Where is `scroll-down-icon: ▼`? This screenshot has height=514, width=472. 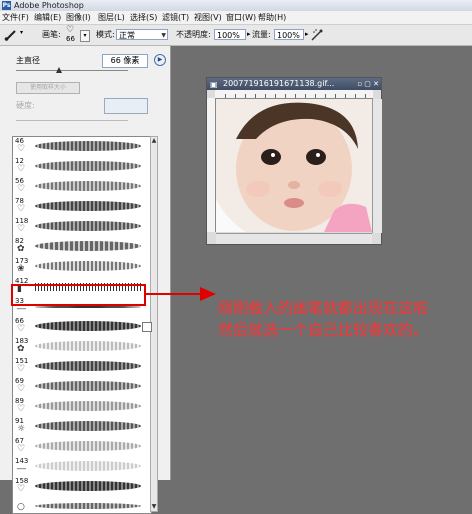 scroll-down-icon: ▼ is located at coordinates (154, 507).